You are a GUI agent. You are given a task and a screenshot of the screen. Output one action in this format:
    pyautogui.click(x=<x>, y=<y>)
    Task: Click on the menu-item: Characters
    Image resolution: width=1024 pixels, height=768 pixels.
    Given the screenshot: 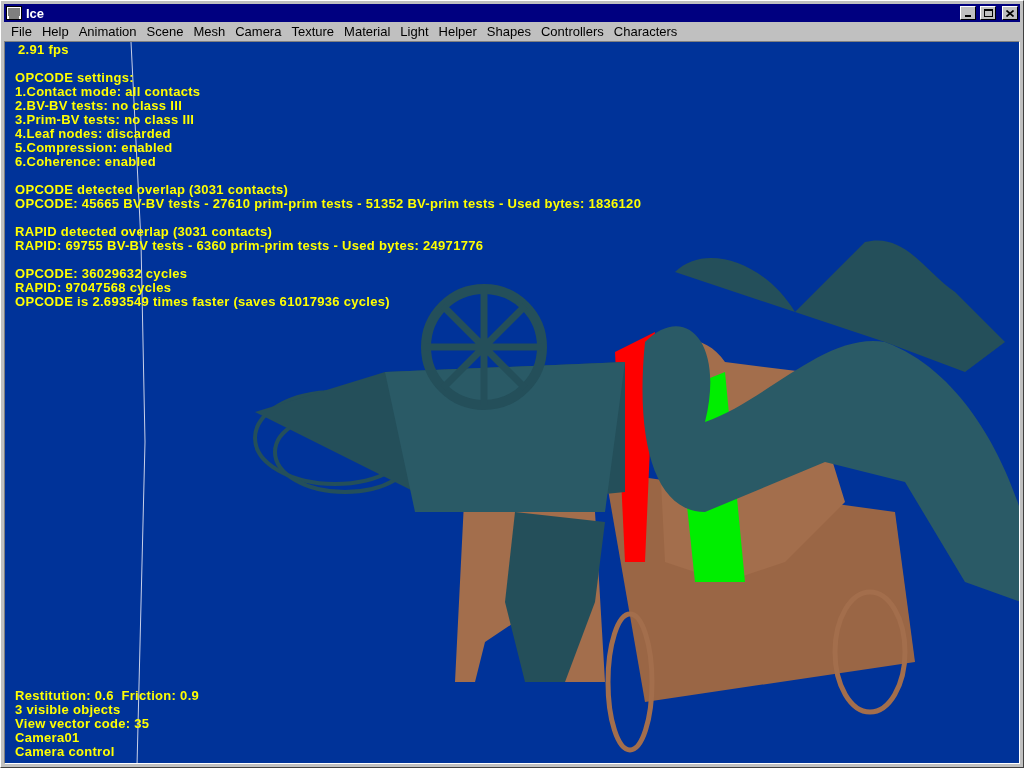 What is the action you would take?
    pyautogui.click(x=645, y=31)
    